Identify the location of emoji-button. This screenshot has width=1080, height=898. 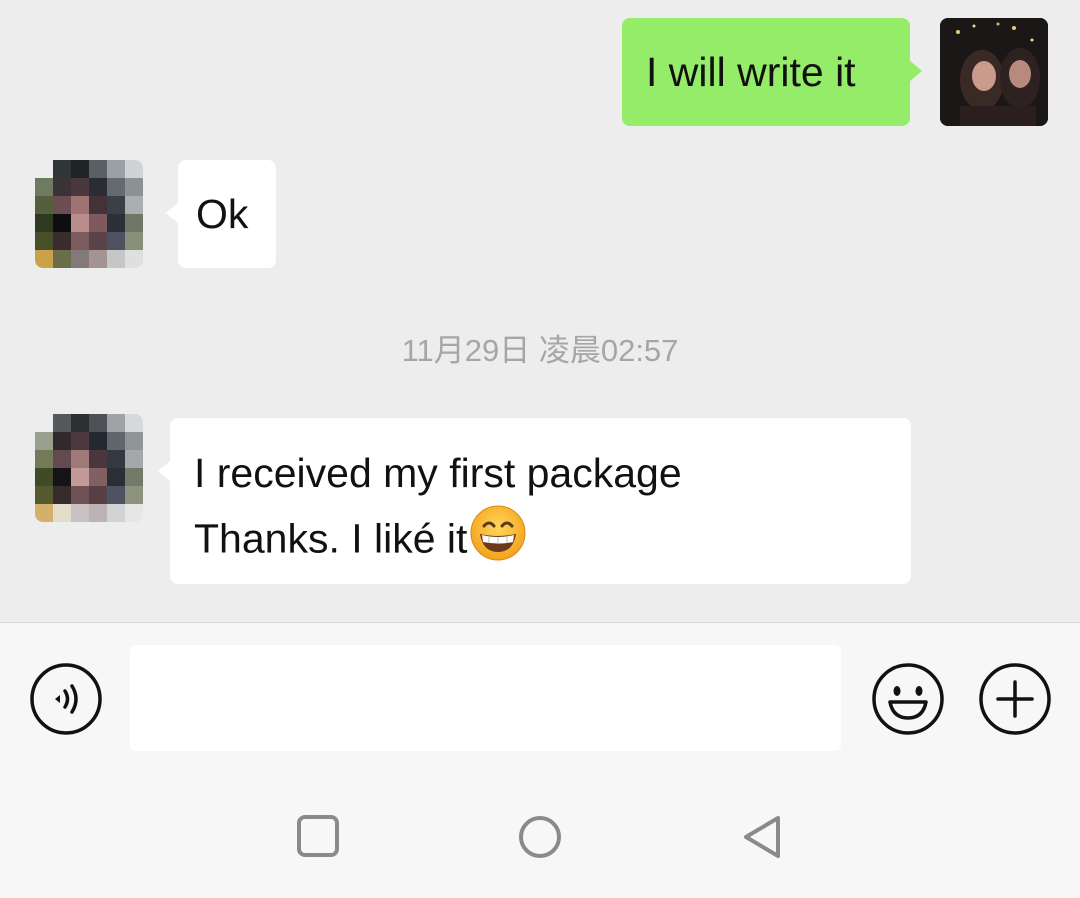
(908, 701).